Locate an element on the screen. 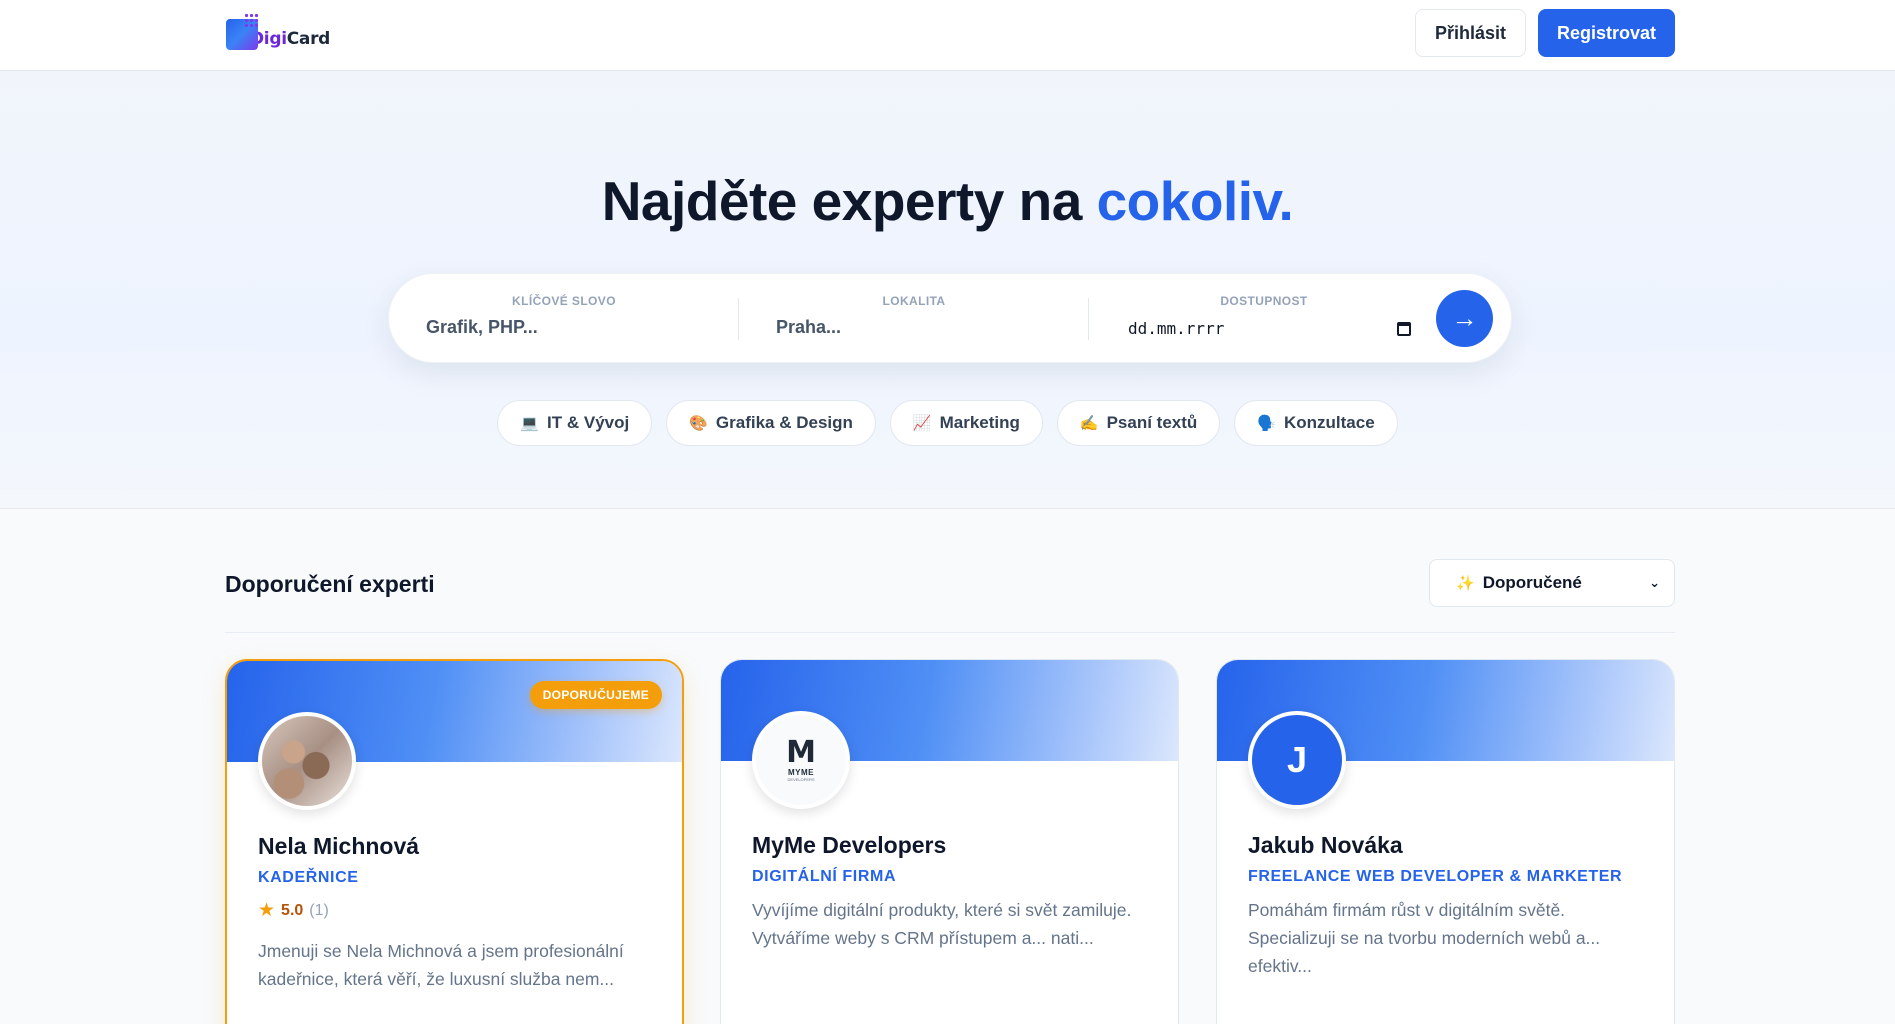  search-submit-button: → is located at coordinates (1464, 318).